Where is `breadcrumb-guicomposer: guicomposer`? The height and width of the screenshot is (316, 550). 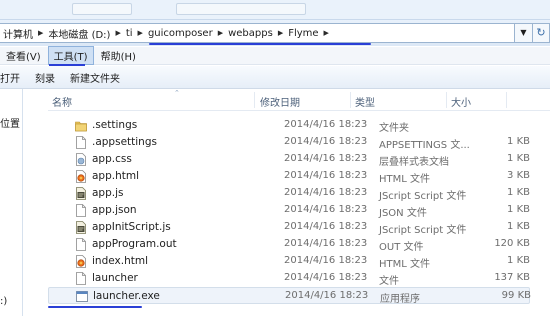
breadcrumb-guicomposer: guicomposer is located at coordinates (180, 33).